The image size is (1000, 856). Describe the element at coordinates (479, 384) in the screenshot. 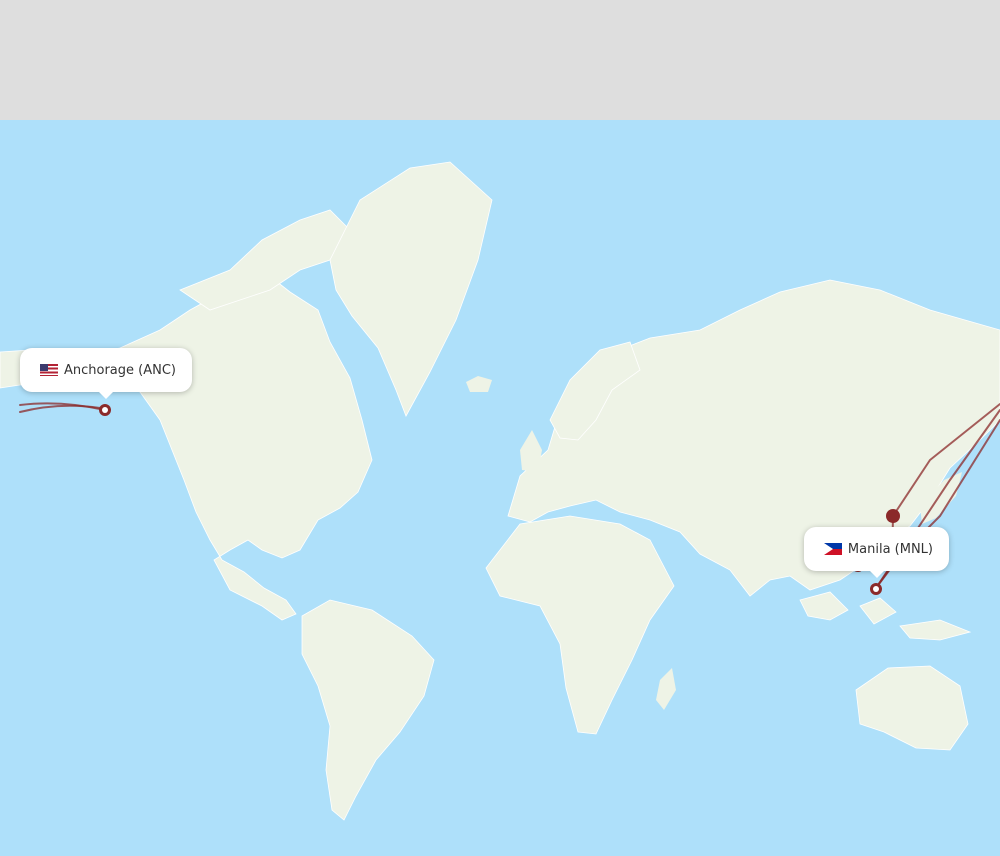

I see `iceland-landmass` at that location.